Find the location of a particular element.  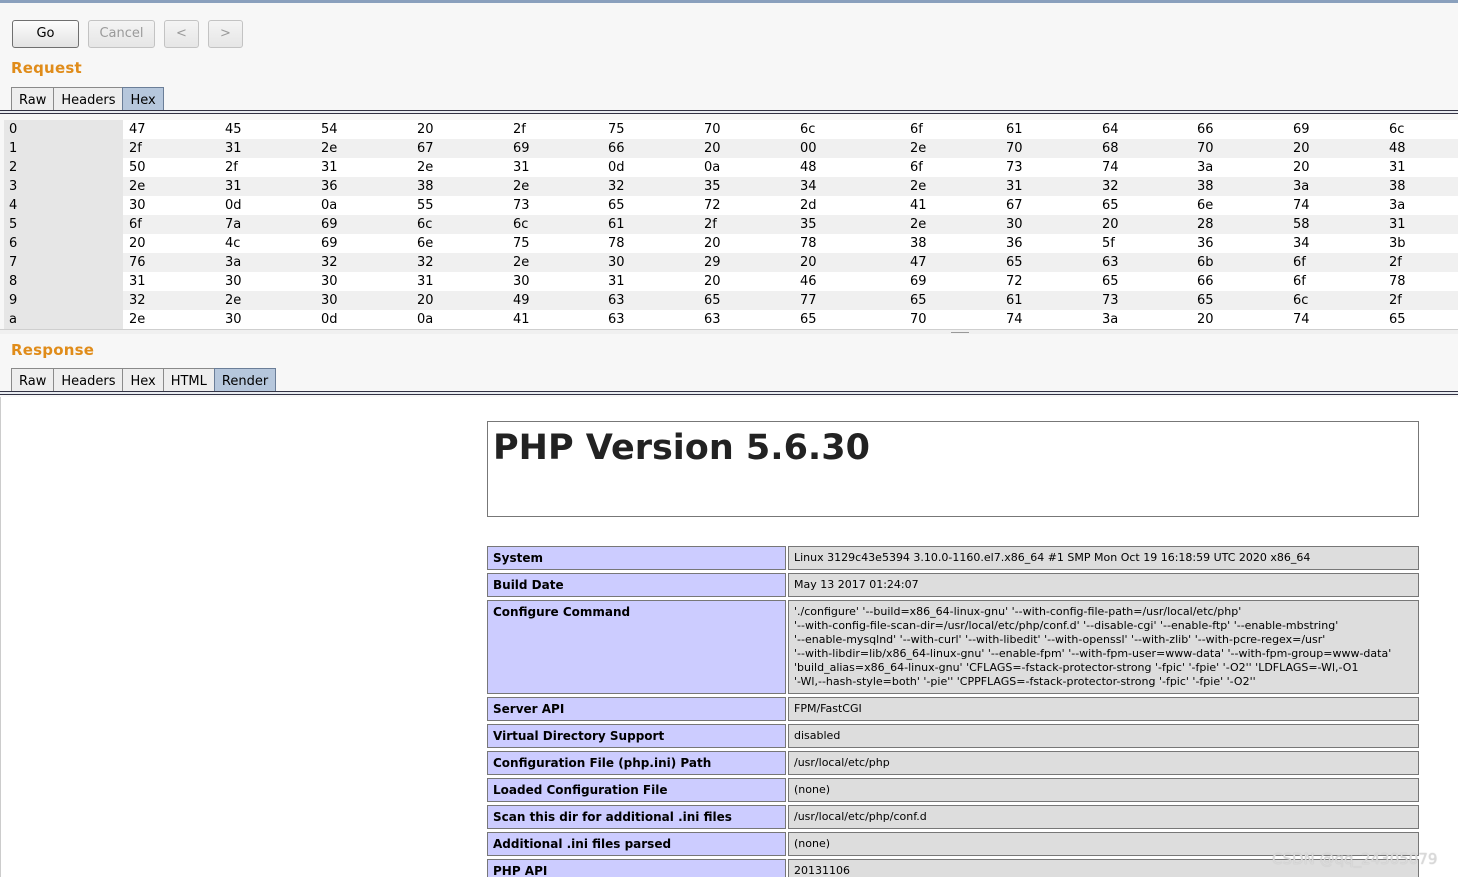

hex-cell: 3b is located at coordinates (1397, 243).